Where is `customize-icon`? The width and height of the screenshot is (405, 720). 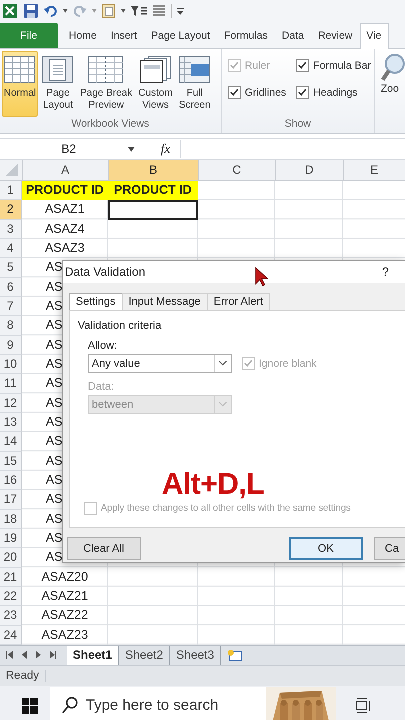
customize-icon is located at coordinates (180, 11).